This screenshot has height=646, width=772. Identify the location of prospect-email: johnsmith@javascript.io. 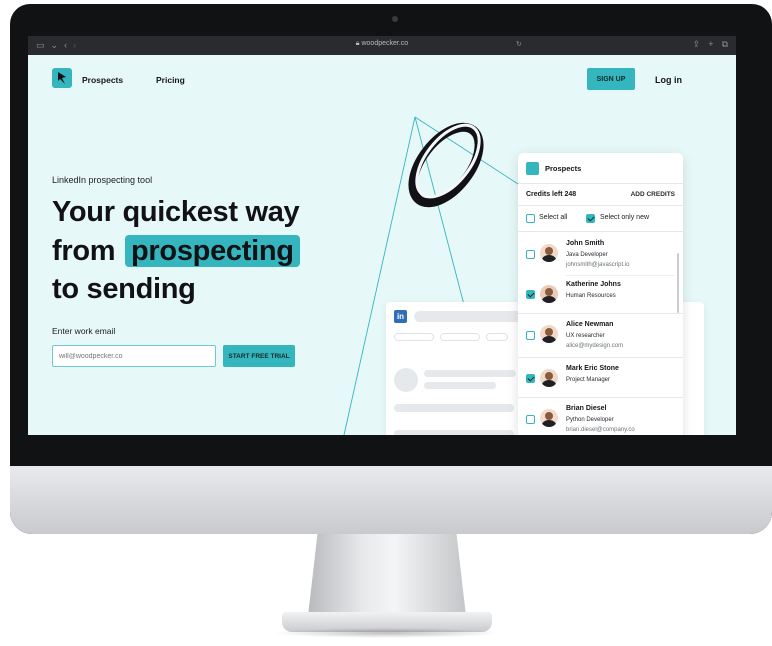
(598, 265).